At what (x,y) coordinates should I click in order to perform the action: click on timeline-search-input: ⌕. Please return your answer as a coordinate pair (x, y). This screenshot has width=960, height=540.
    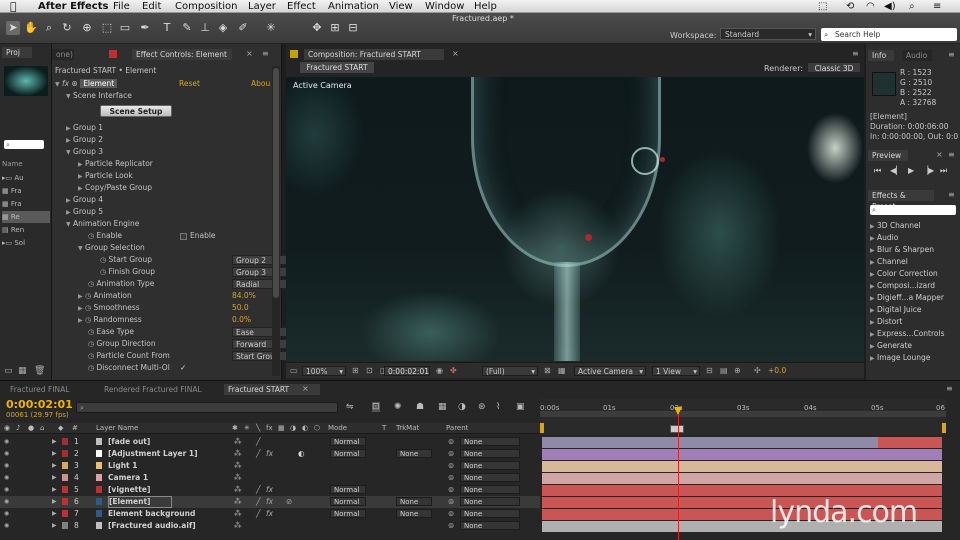
    Looking at the image, I should click on (207, 407).